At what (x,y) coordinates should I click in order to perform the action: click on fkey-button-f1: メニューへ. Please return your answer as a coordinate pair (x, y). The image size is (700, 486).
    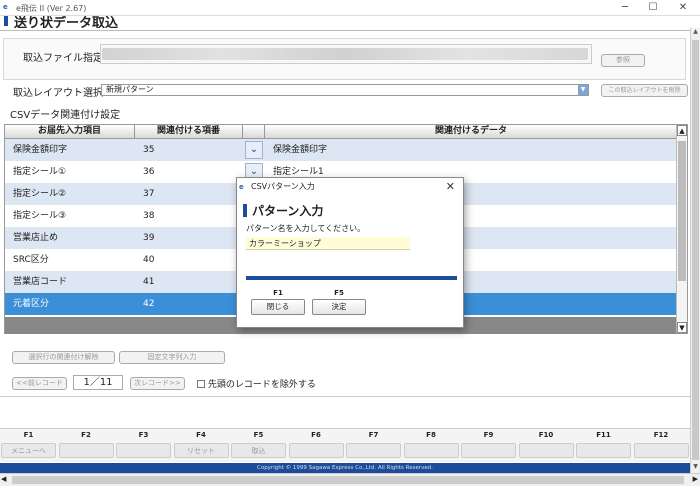
    Looking at the image, I should click on (28, 450).